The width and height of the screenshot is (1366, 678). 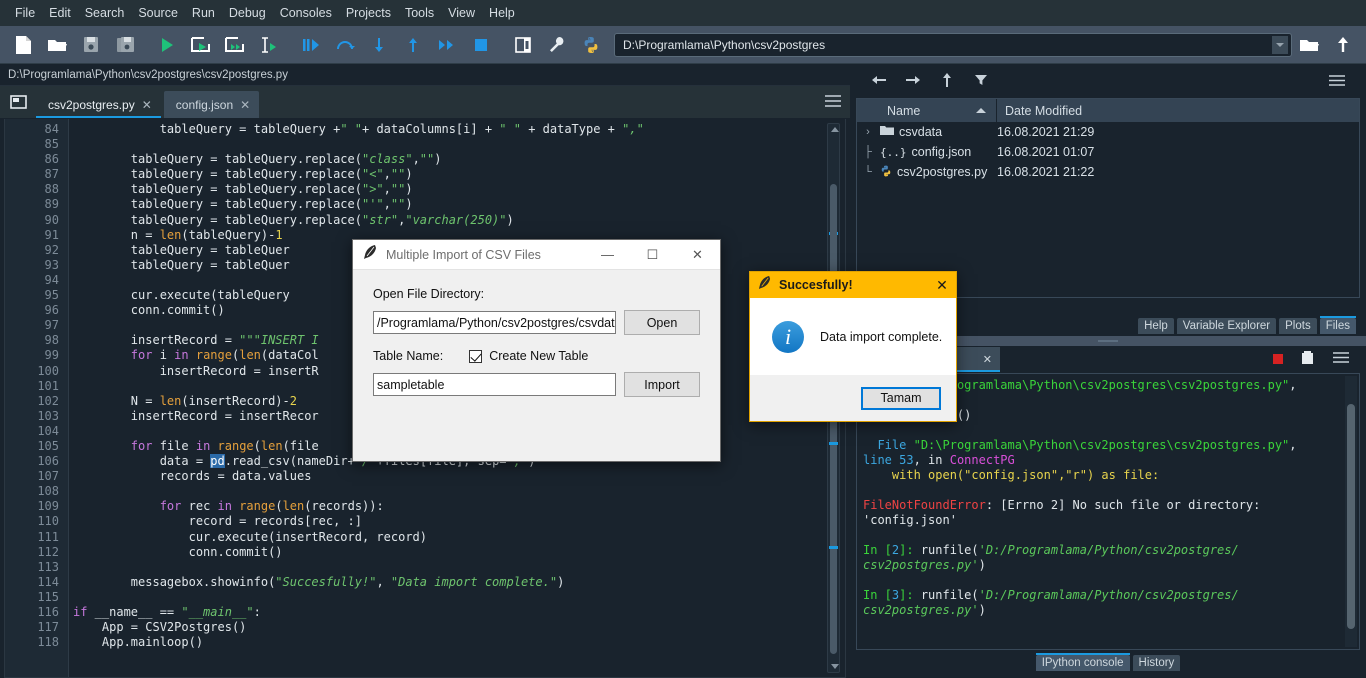 I want to click on stop-kernel-icon, so click(x=1278, y=360).